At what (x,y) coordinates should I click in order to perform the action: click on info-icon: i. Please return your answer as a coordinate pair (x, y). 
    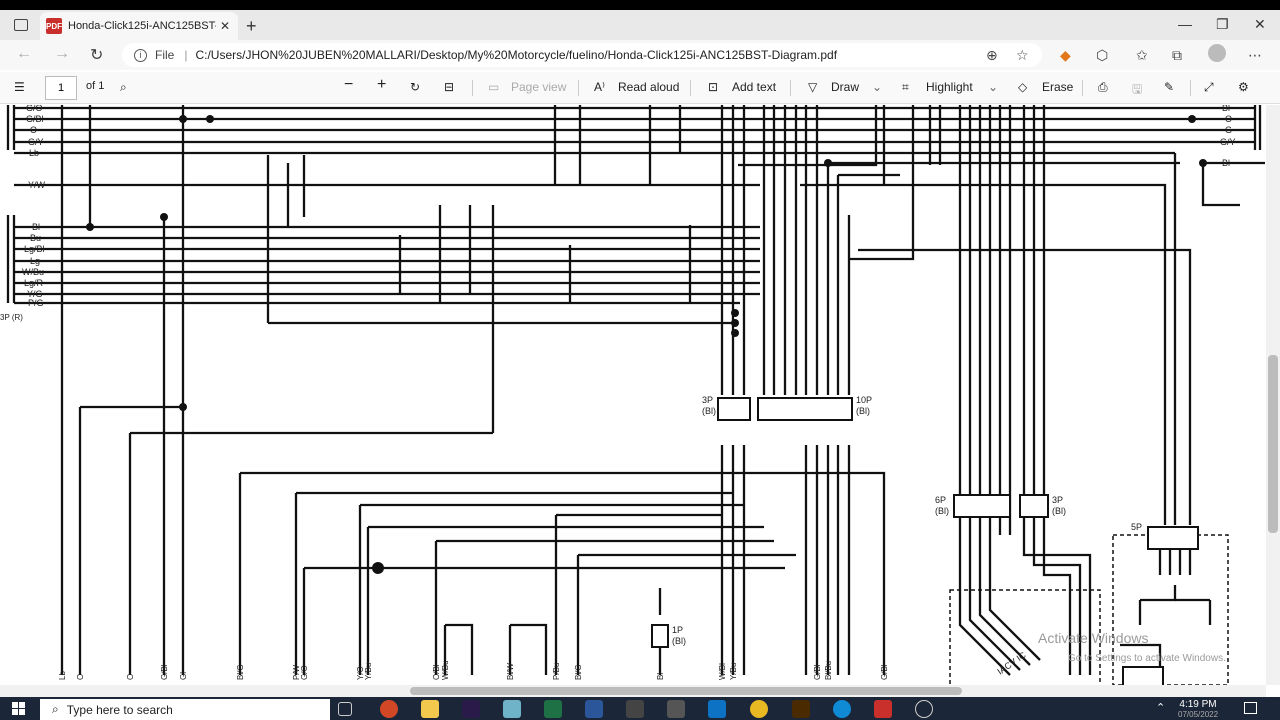
    Looking at the image, I should click on (140, 55).